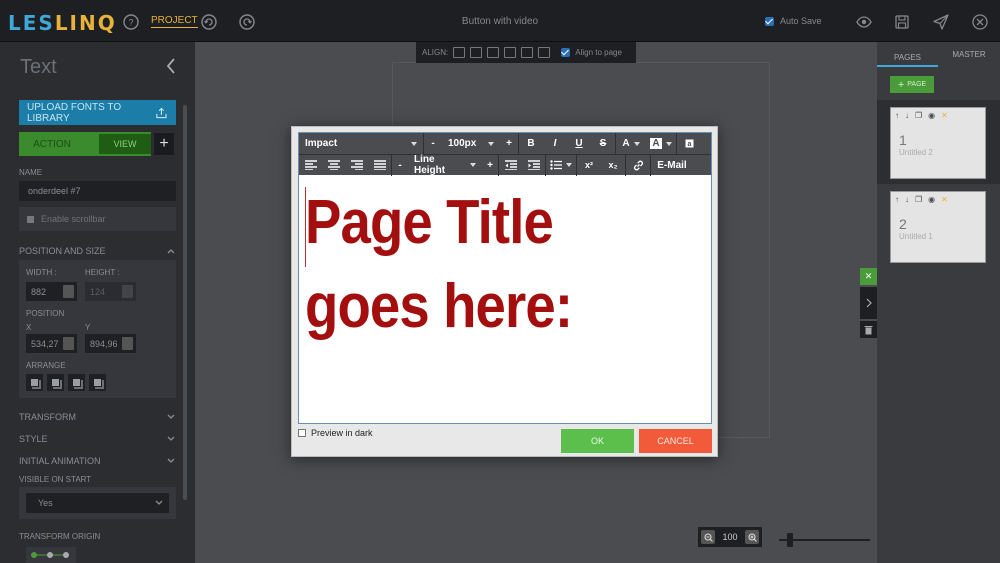 The image size is (1000, 563). What do you see at coordinates (76, 382) in the screenshot?
I see `send-backward-icon` at bounding box center [76, 382].